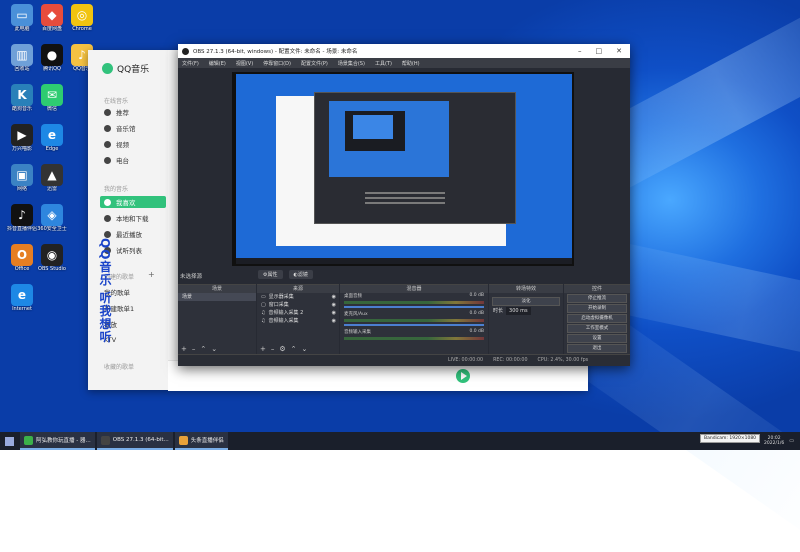 The image size is (800, 552). What do you see at coordinates (597, 338) in the screenshot?
I see `settings-button: 设置` at bounding box center [597, 338].